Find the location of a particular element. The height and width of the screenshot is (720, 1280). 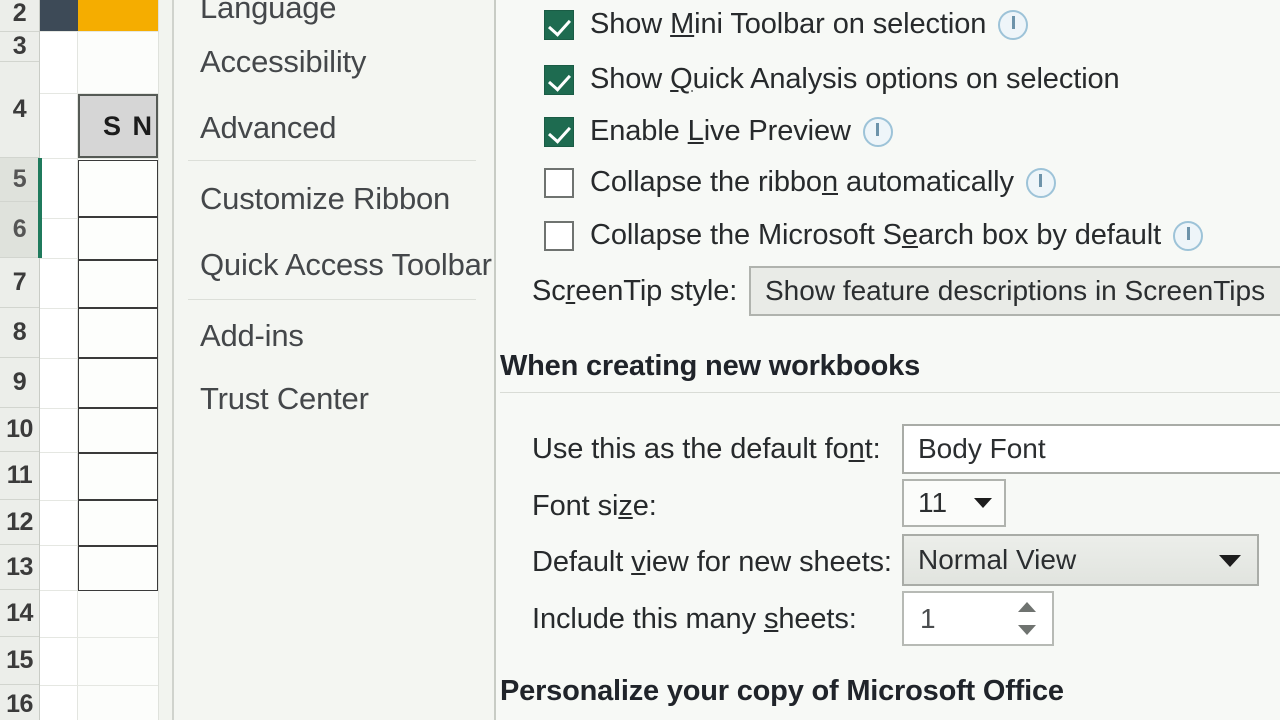

checkbox-label-mini-toolbar: Show Mini Toolbar on selection is located at coordinates (788, 24).